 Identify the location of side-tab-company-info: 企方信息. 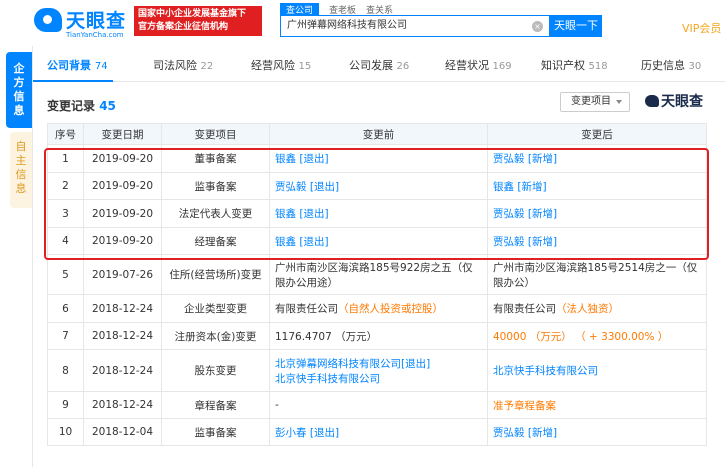
(19, 90).